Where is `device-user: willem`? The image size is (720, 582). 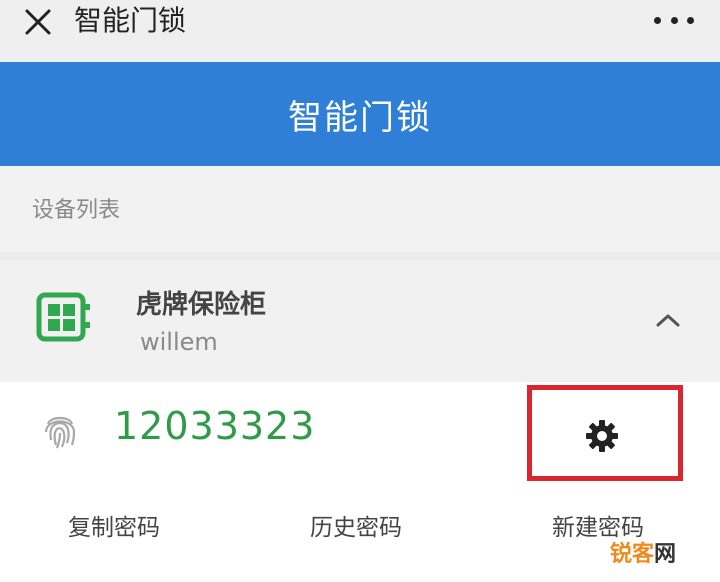
device-user: willem is located at coordinates (179, 342).